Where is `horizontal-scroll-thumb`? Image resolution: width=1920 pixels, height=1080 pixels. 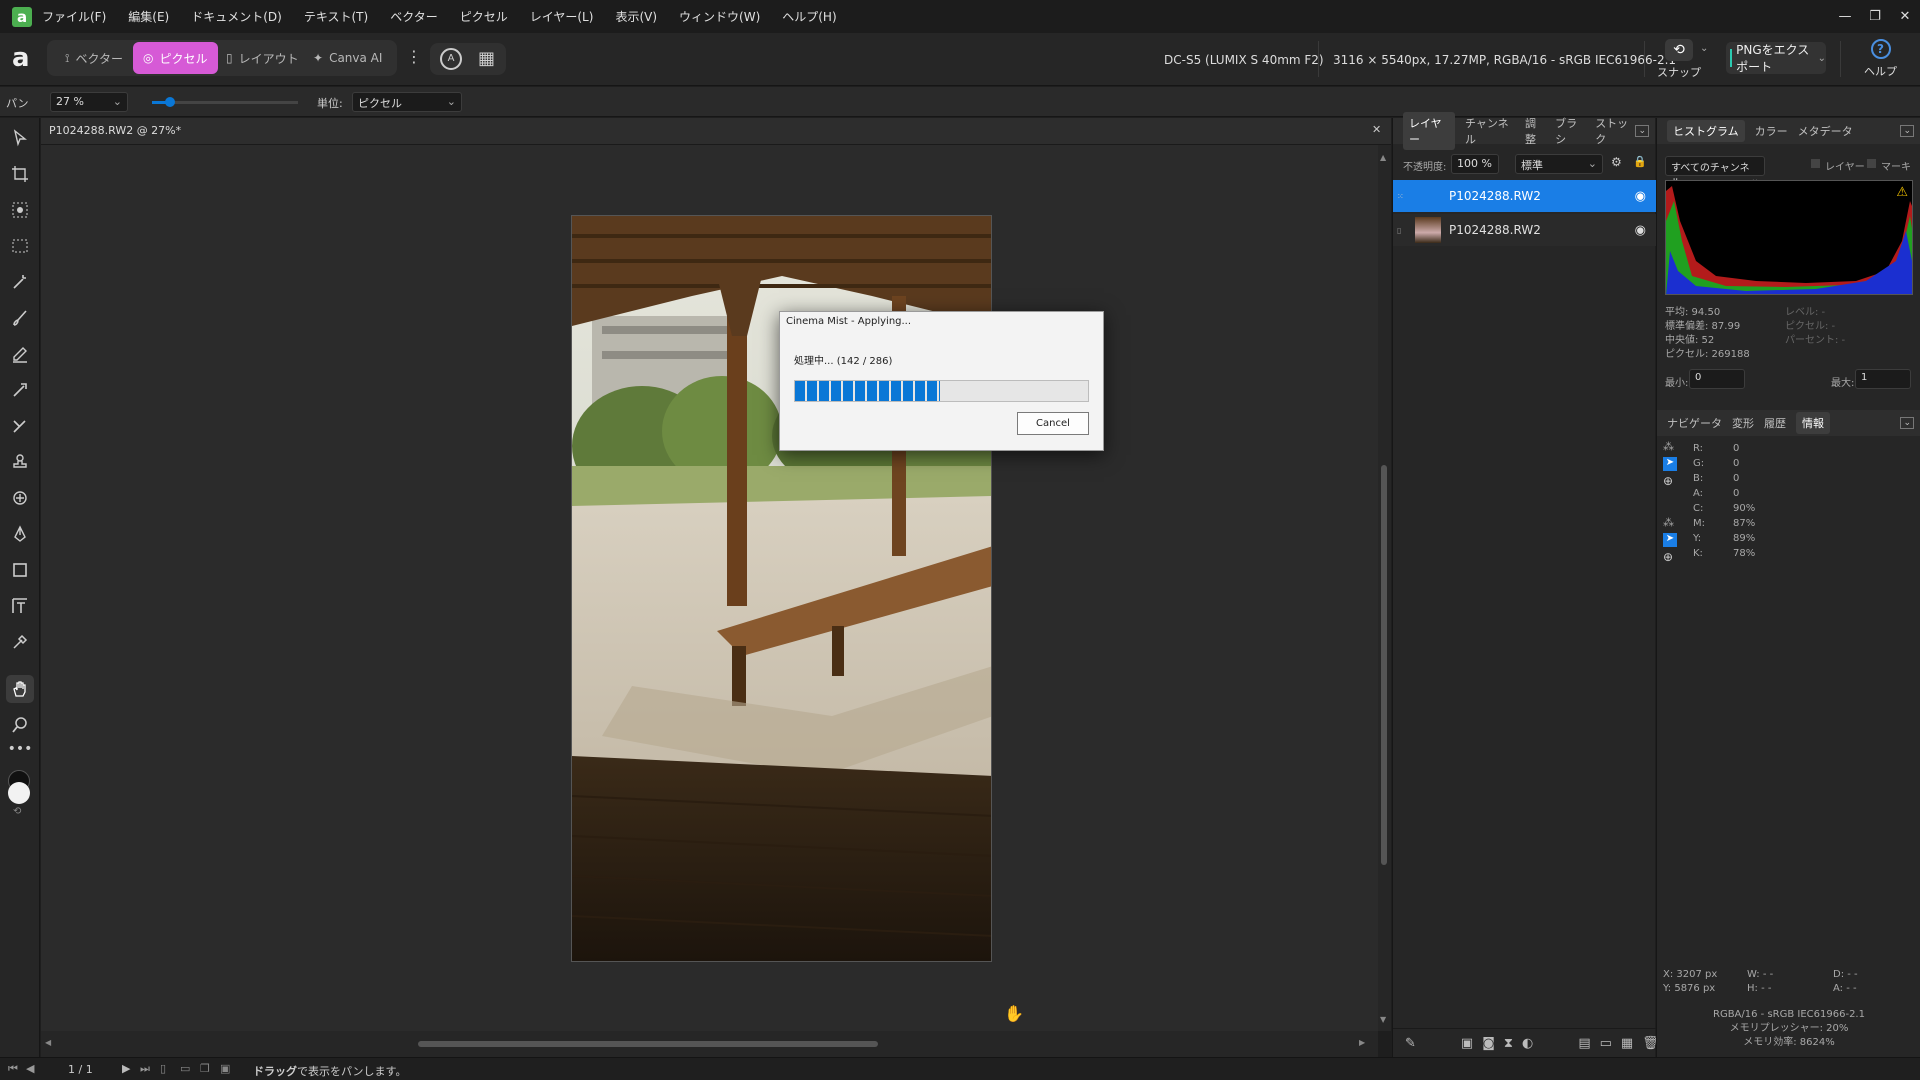
horizontal-scroll-thumb is located at coordinates (648, 1044).